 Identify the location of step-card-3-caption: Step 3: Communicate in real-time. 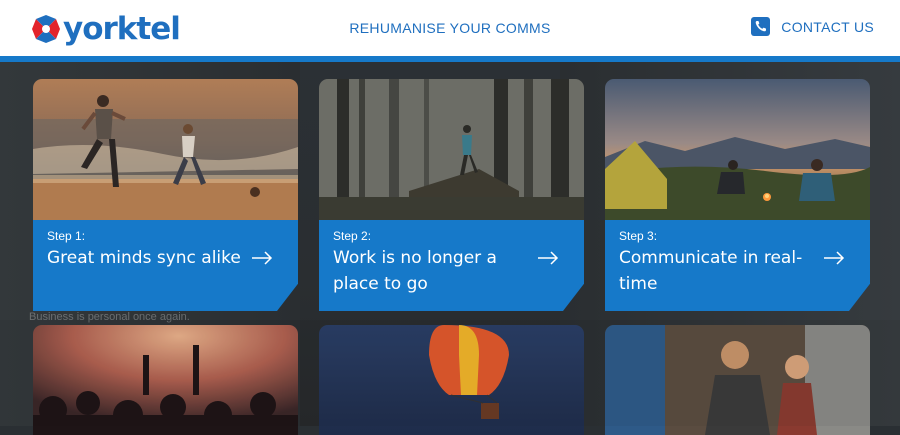
(737, 265).